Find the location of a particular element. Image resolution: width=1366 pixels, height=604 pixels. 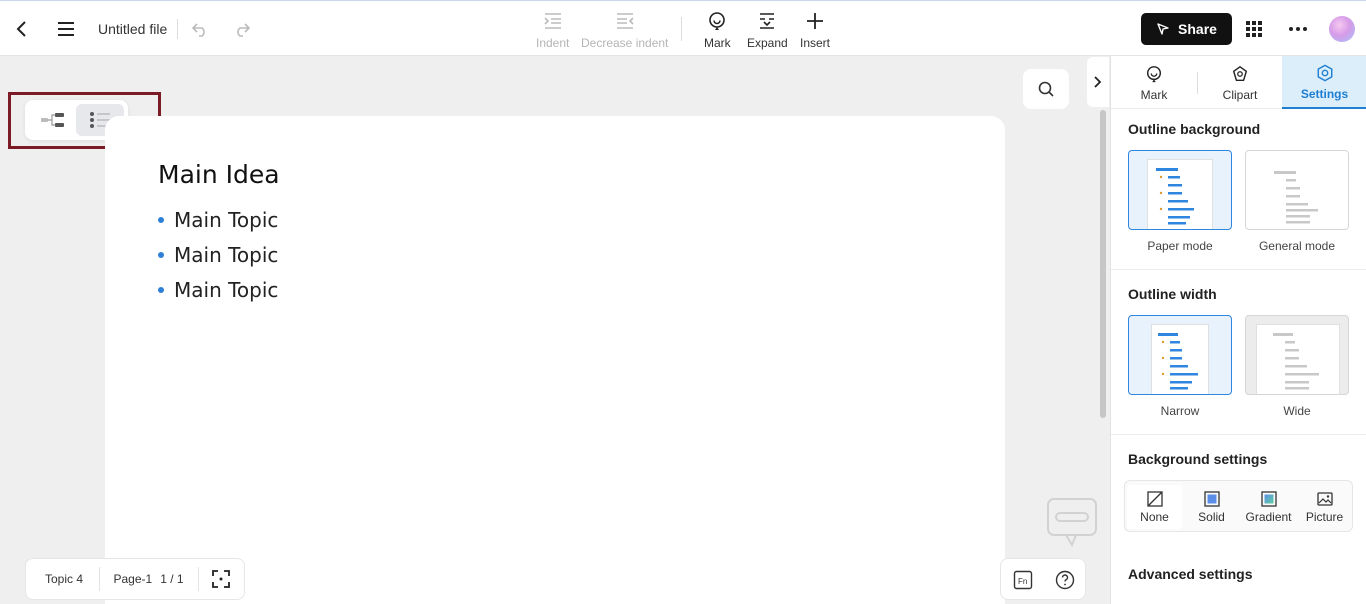

section-title-outline-background: Outline background is located at coordinates (1194, 129).